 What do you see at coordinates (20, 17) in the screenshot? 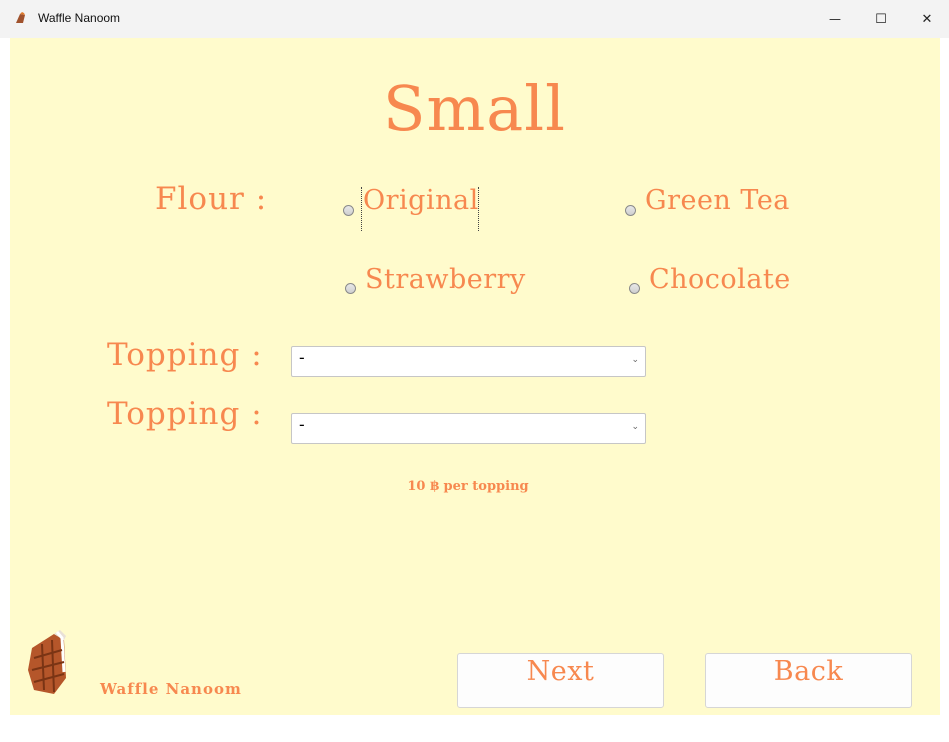
I see `waffle-app-icon` at bounding box center [20, 17].